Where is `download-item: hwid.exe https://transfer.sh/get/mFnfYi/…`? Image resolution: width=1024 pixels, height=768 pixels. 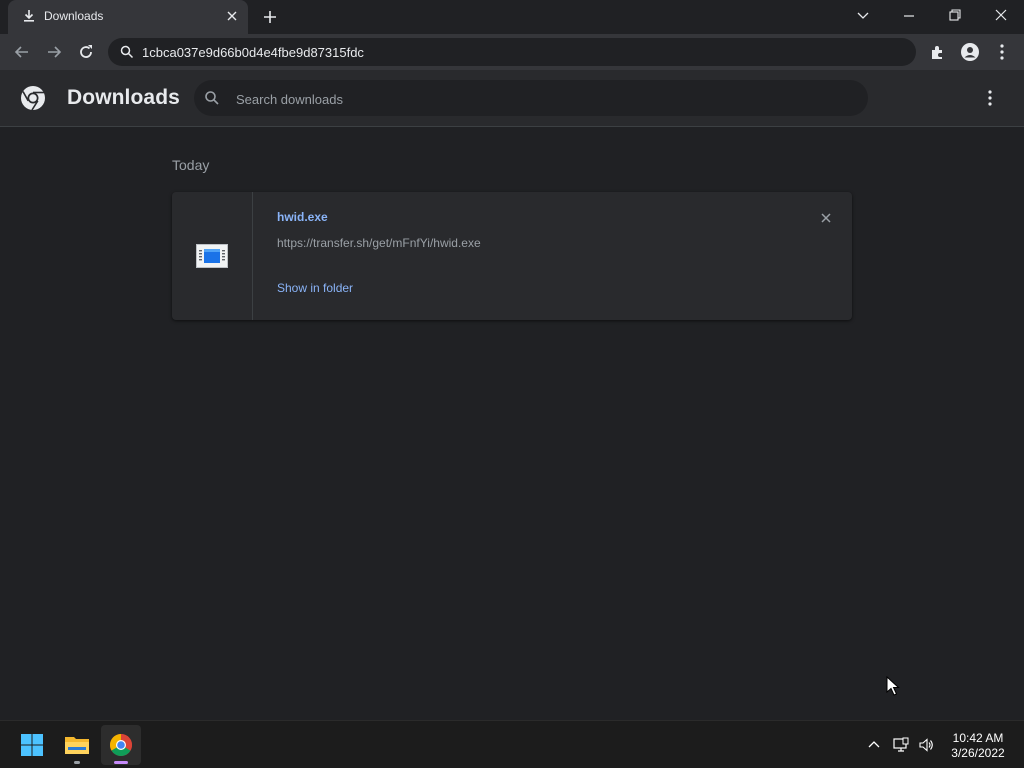
download-item: hwid.exe https://transfer.sh/get/mFnfYi/… is located at coordinates (512, 256).